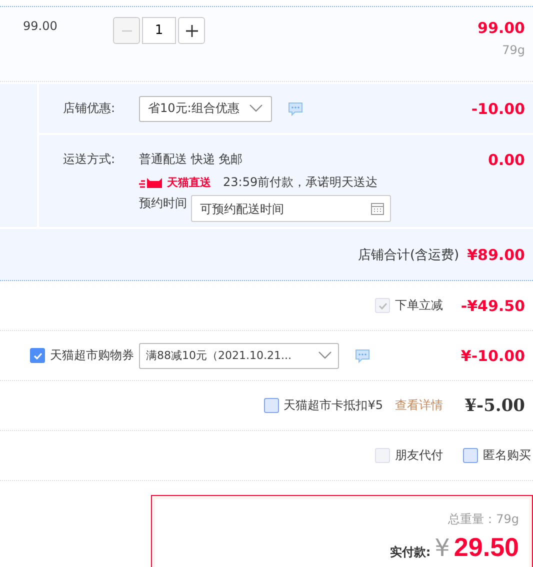 This screenshot has width=533, height=567. What do you see at coordinates (89, 159) in the screenshot?
I see `shipping-label: 运送方式:` at bounding box center [89, 159].